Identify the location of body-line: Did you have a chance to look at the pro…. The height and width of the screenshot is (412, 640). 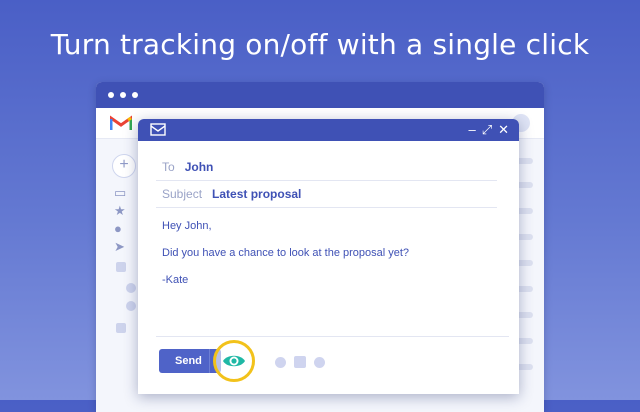
(285, 253).